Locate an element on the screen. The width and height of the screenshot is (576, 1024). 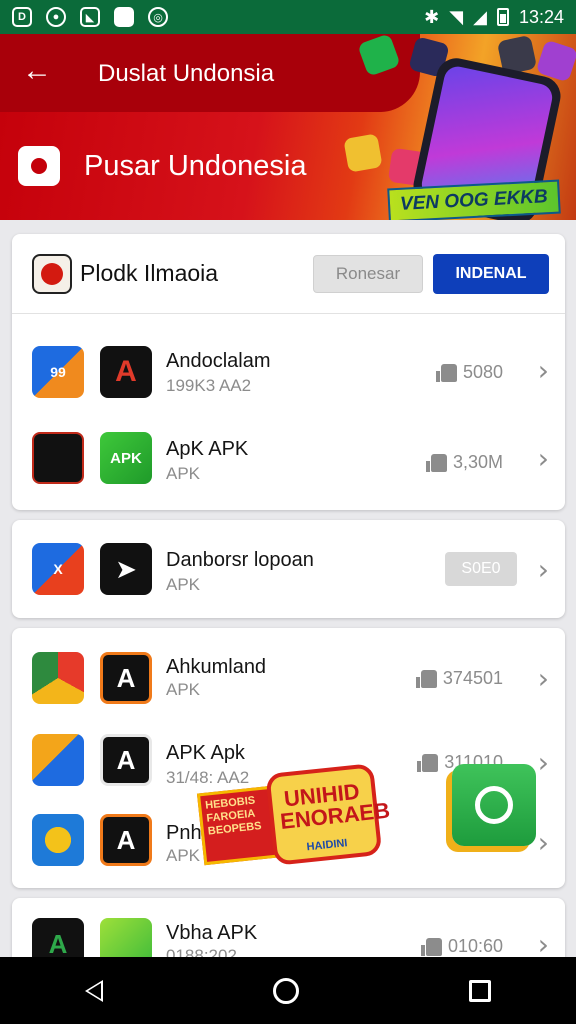
app-downloads: 5080 is located at coordinates (469, 372).